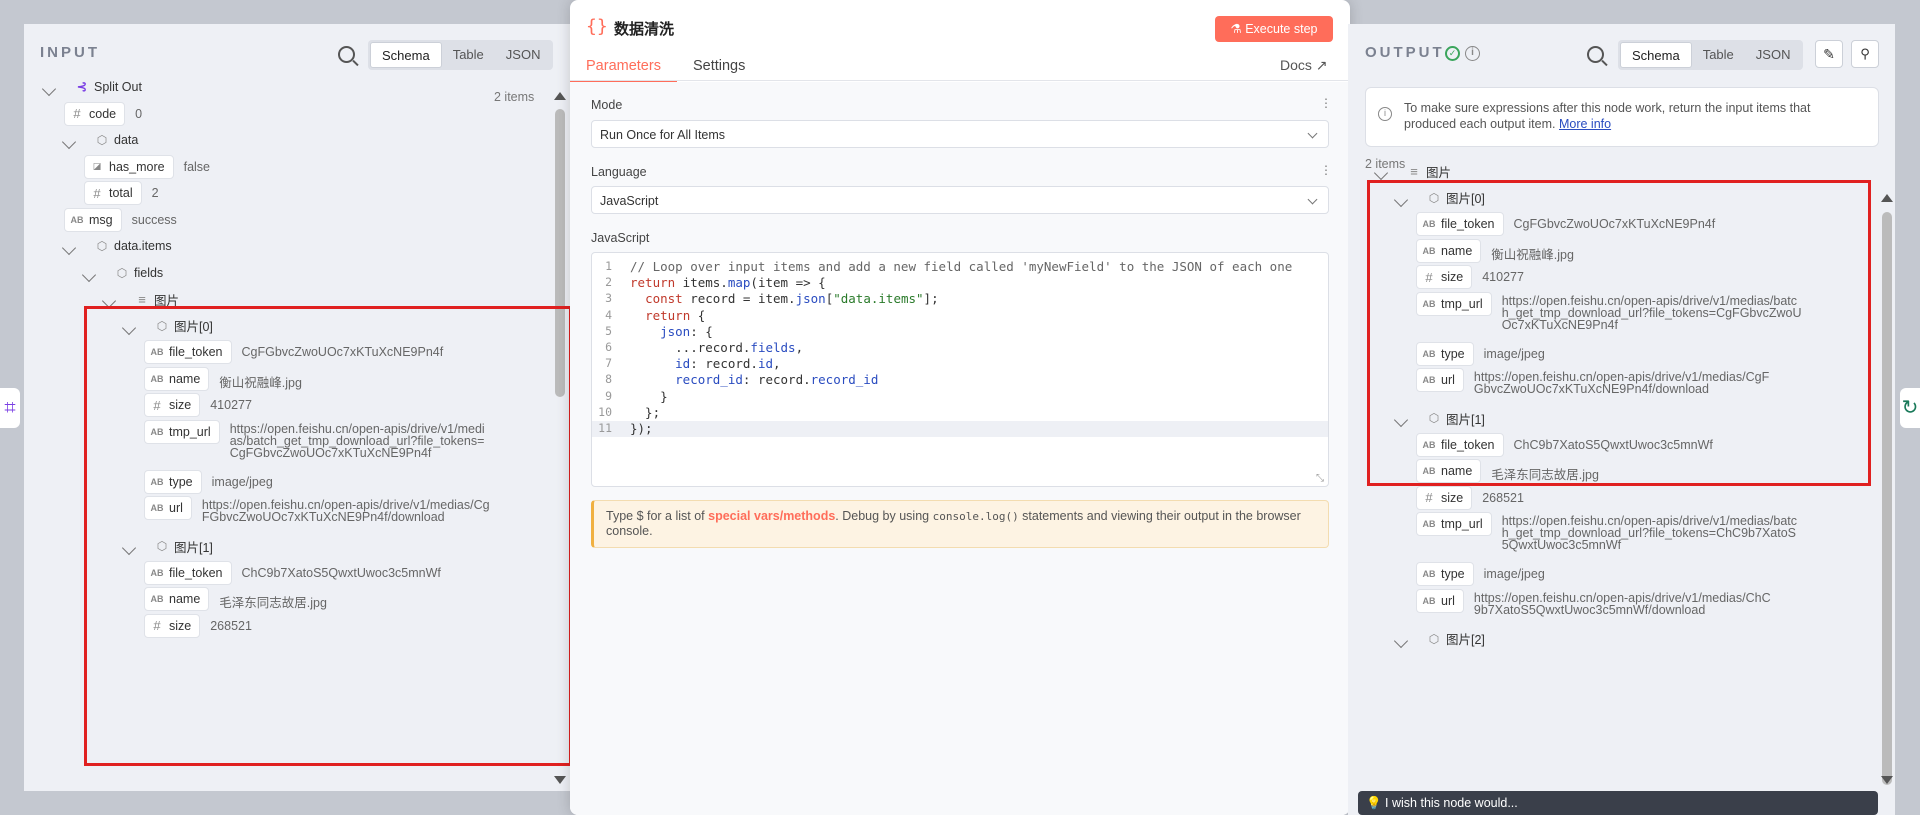 Image resolution: width=1920 pixels, height=815 pixels. Describe the element at coordinates (1887, 498) in the screenshot. I see `output-scrollbar` at that location.